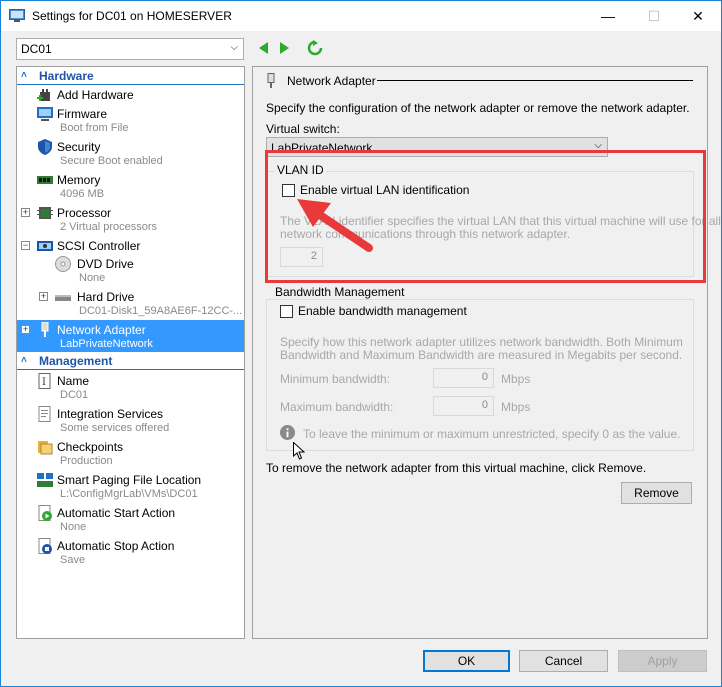 The width and height of the screenshot is (722, 687). Describe the element at coordinates (662, 661) in the screenshot. I see `apply-button: Apply` at that location.